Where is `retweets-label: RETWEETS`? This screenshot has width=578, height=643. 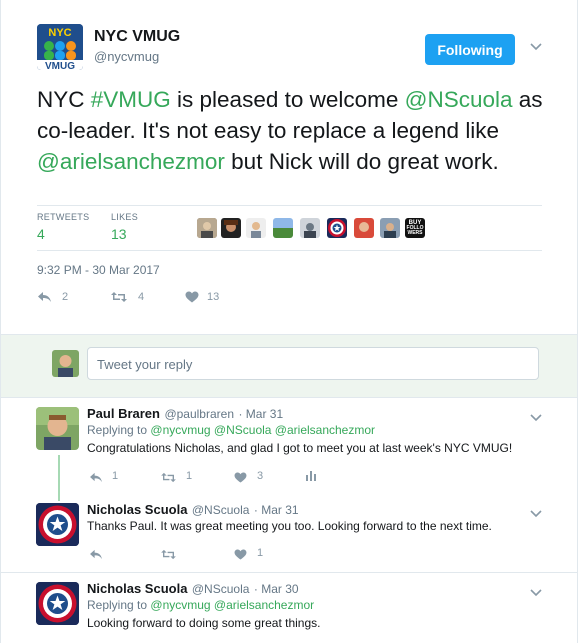 retweets-label: RETWEETS is located at coordinates (63, 217).